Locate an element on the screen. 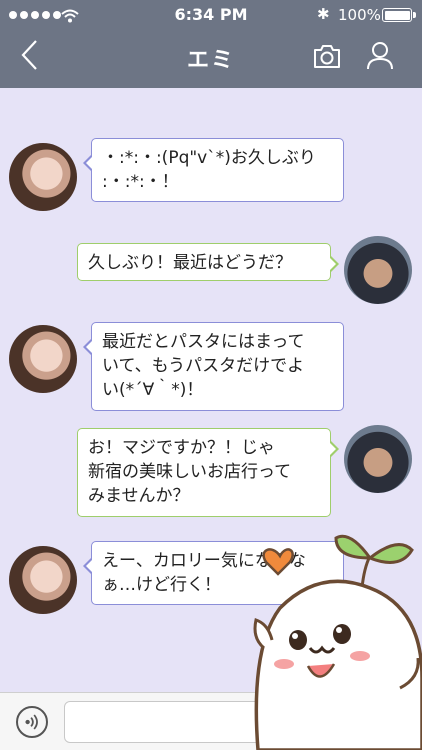 This screenshot has height=750, width=422. heart-icon is located at coordinates (278, 562).